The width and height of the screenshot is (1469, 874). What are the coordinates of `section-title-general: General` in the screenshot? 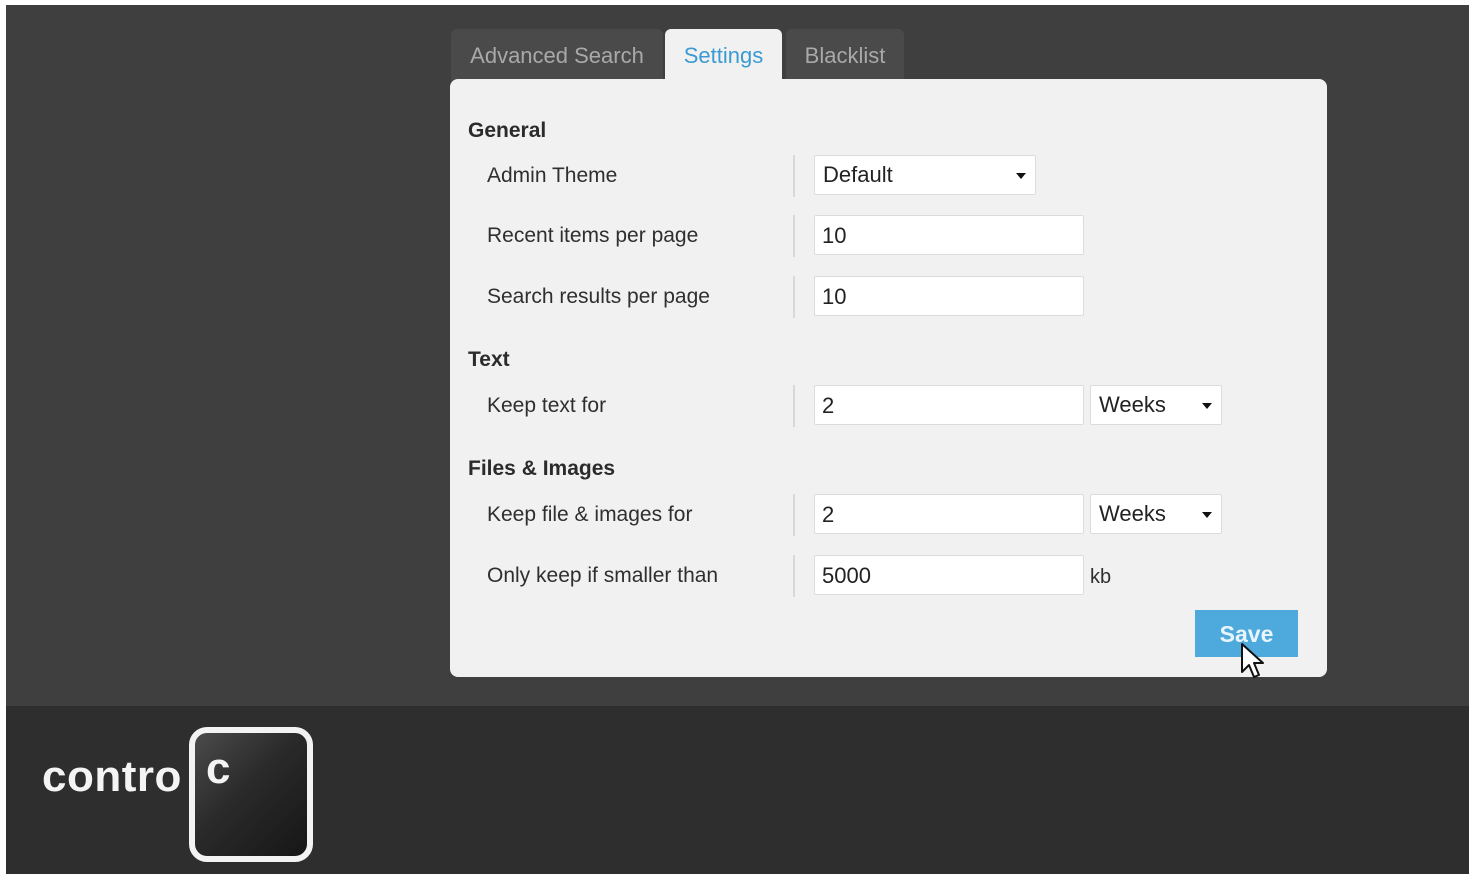 It's located at (507, 130).